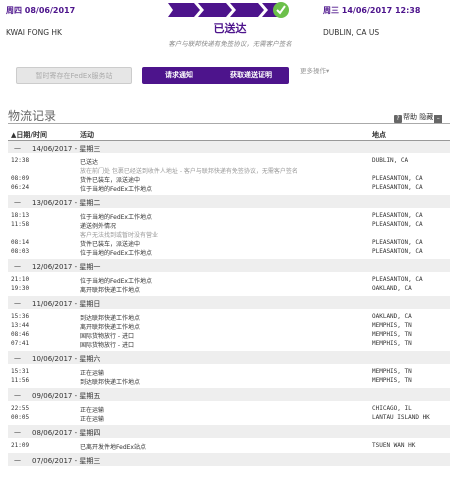  What do you see at coordinates (229, 418) in the screenshot?
I see `table-row: 00:05 正在运输 LANTAU ISLAND HK` at bounding box center [229, 418].